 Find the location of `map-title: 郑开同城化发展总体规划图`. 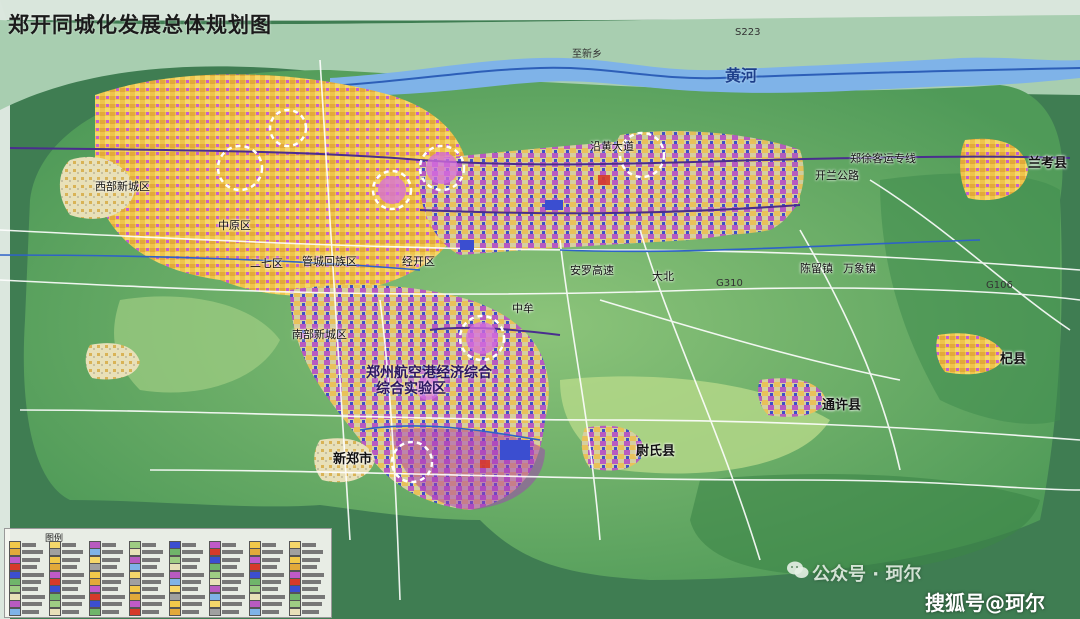

map-title: 郑开同城化发展总体规划图 is located at coordinates (140, 25).